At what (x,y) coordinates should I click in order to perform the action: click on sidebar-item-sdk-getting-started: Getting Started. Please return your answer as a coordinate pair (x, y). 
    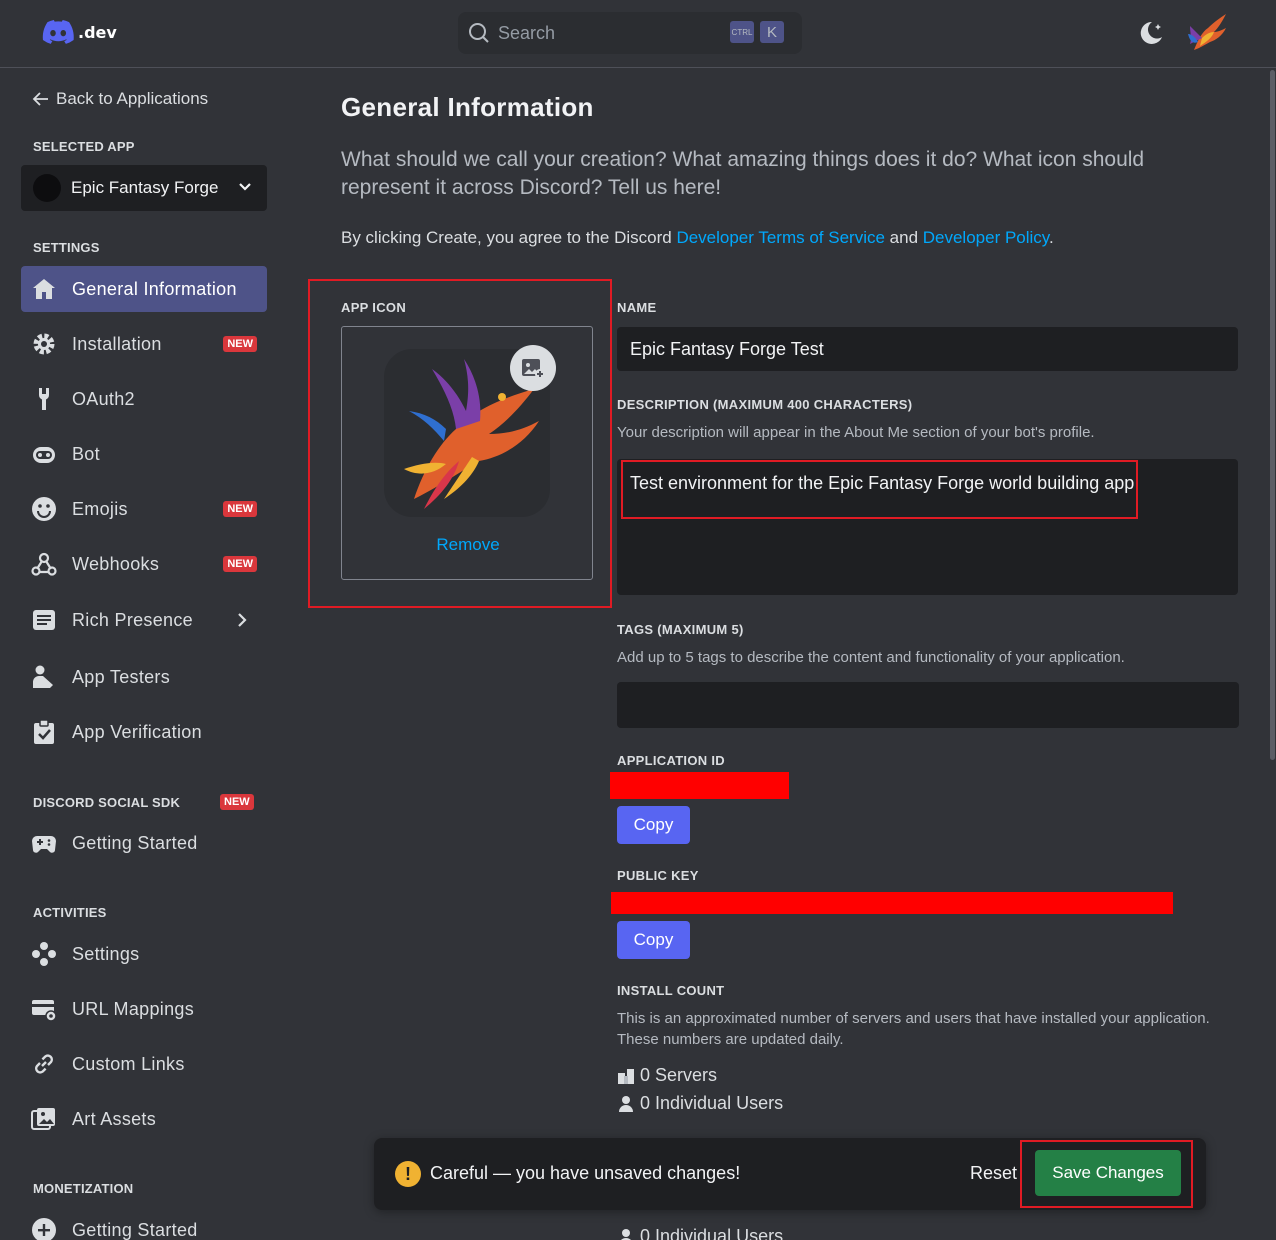
    Looking at the image, I should click on (144, 843).